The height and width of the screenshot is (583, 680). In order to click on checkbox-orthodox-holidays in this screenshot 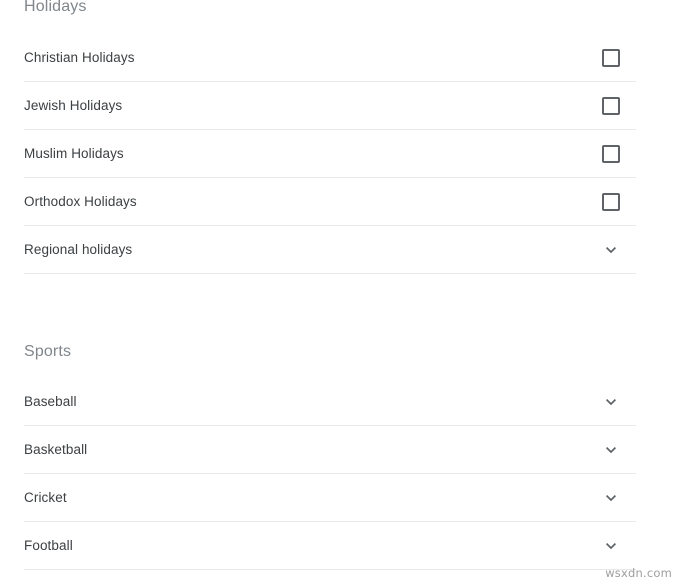, I will do `click(611, 201)`.